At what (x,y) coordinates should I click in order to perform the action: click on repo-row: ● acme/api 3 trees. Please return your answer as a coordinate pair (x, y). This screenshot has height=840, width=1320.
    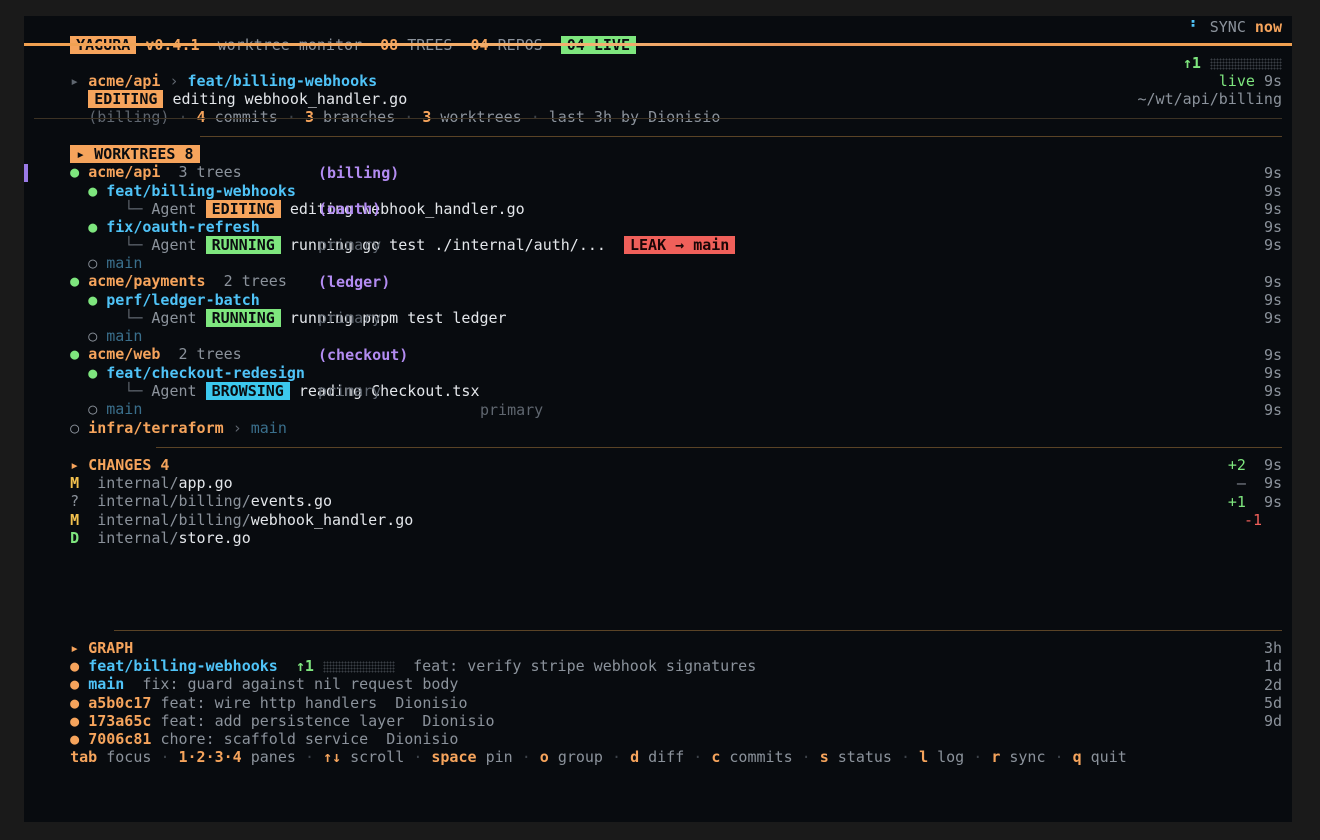
    Looking at the image, I should click on (658, 163).